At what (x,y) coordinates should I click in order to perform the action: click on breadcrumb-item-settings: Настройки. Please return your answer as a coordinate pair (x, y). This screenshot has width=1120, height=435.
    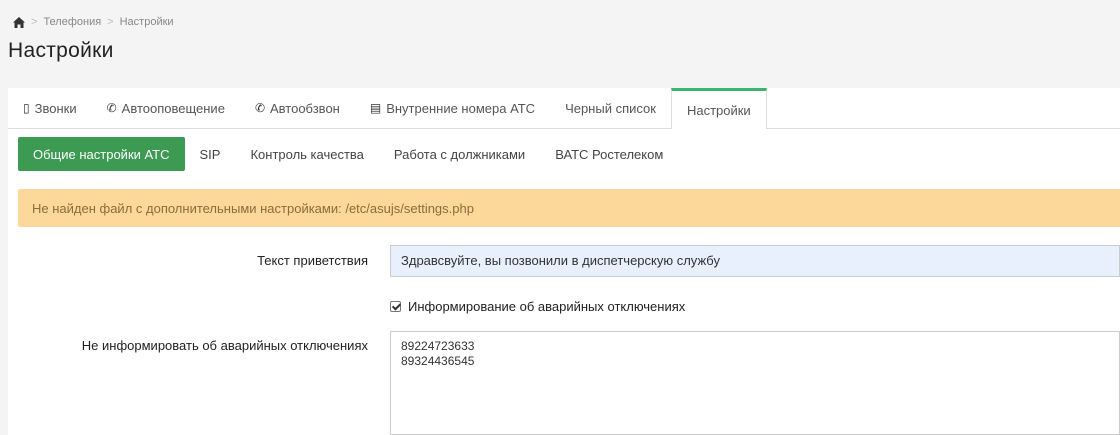
    Looking at the image, I should click on (146, 22).